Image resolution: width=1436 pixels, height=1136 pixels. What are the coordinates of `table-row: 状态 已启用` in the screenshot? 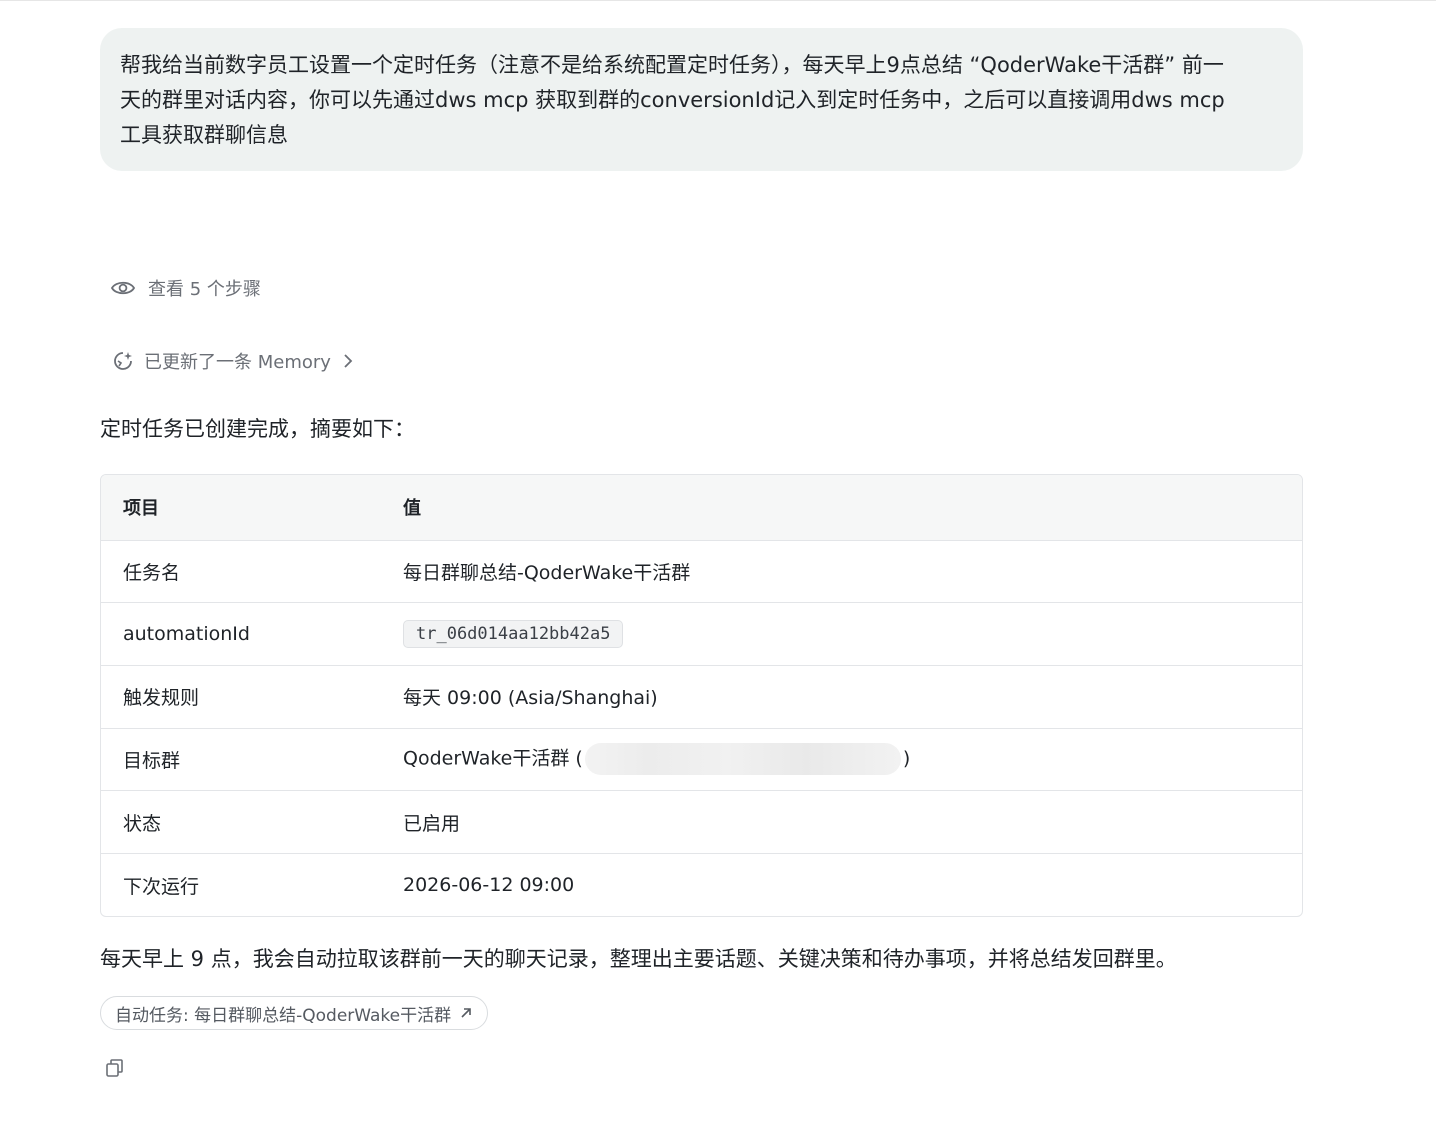 It's located at (701, 822).